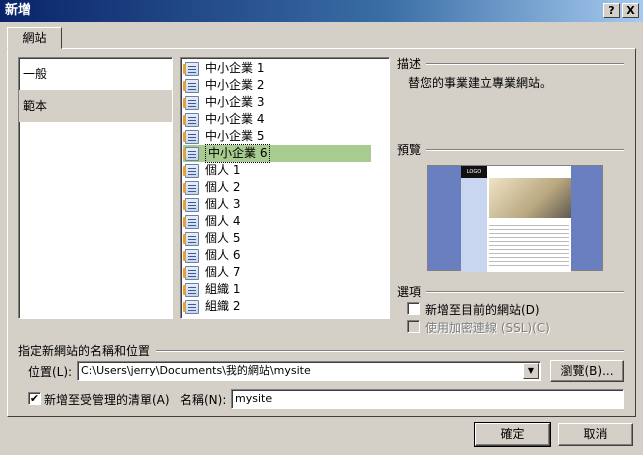 This screenshot has height=455, width=643. What do you see at coordinates (277, 119) in the screenshot?
I see `template-item: 中小企業 4` at bounding box center [277, 119].